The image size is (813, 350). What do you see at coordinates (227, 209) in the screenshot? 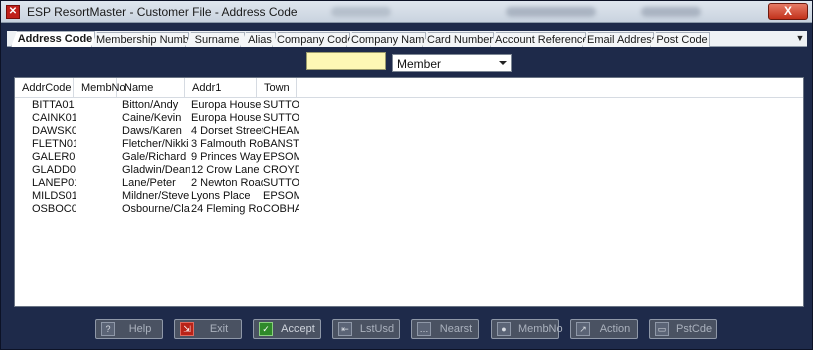
I see `cell-addr1: 24 Fleming Road` at bounding box center [227, 209].